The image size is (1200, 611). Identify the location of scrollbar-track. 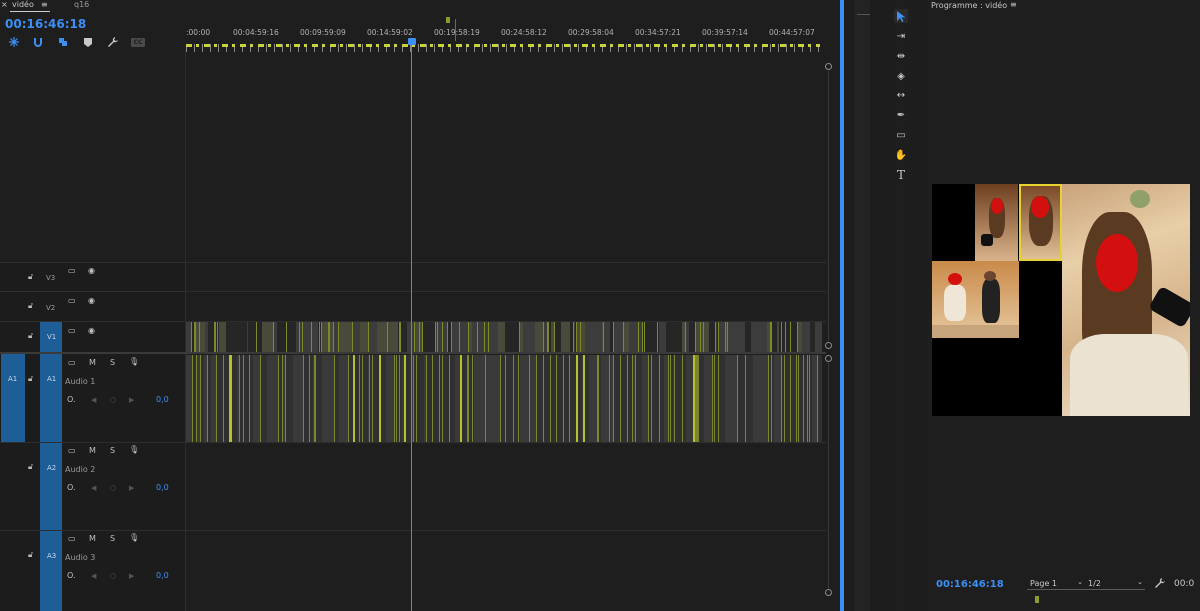
(828, 475).